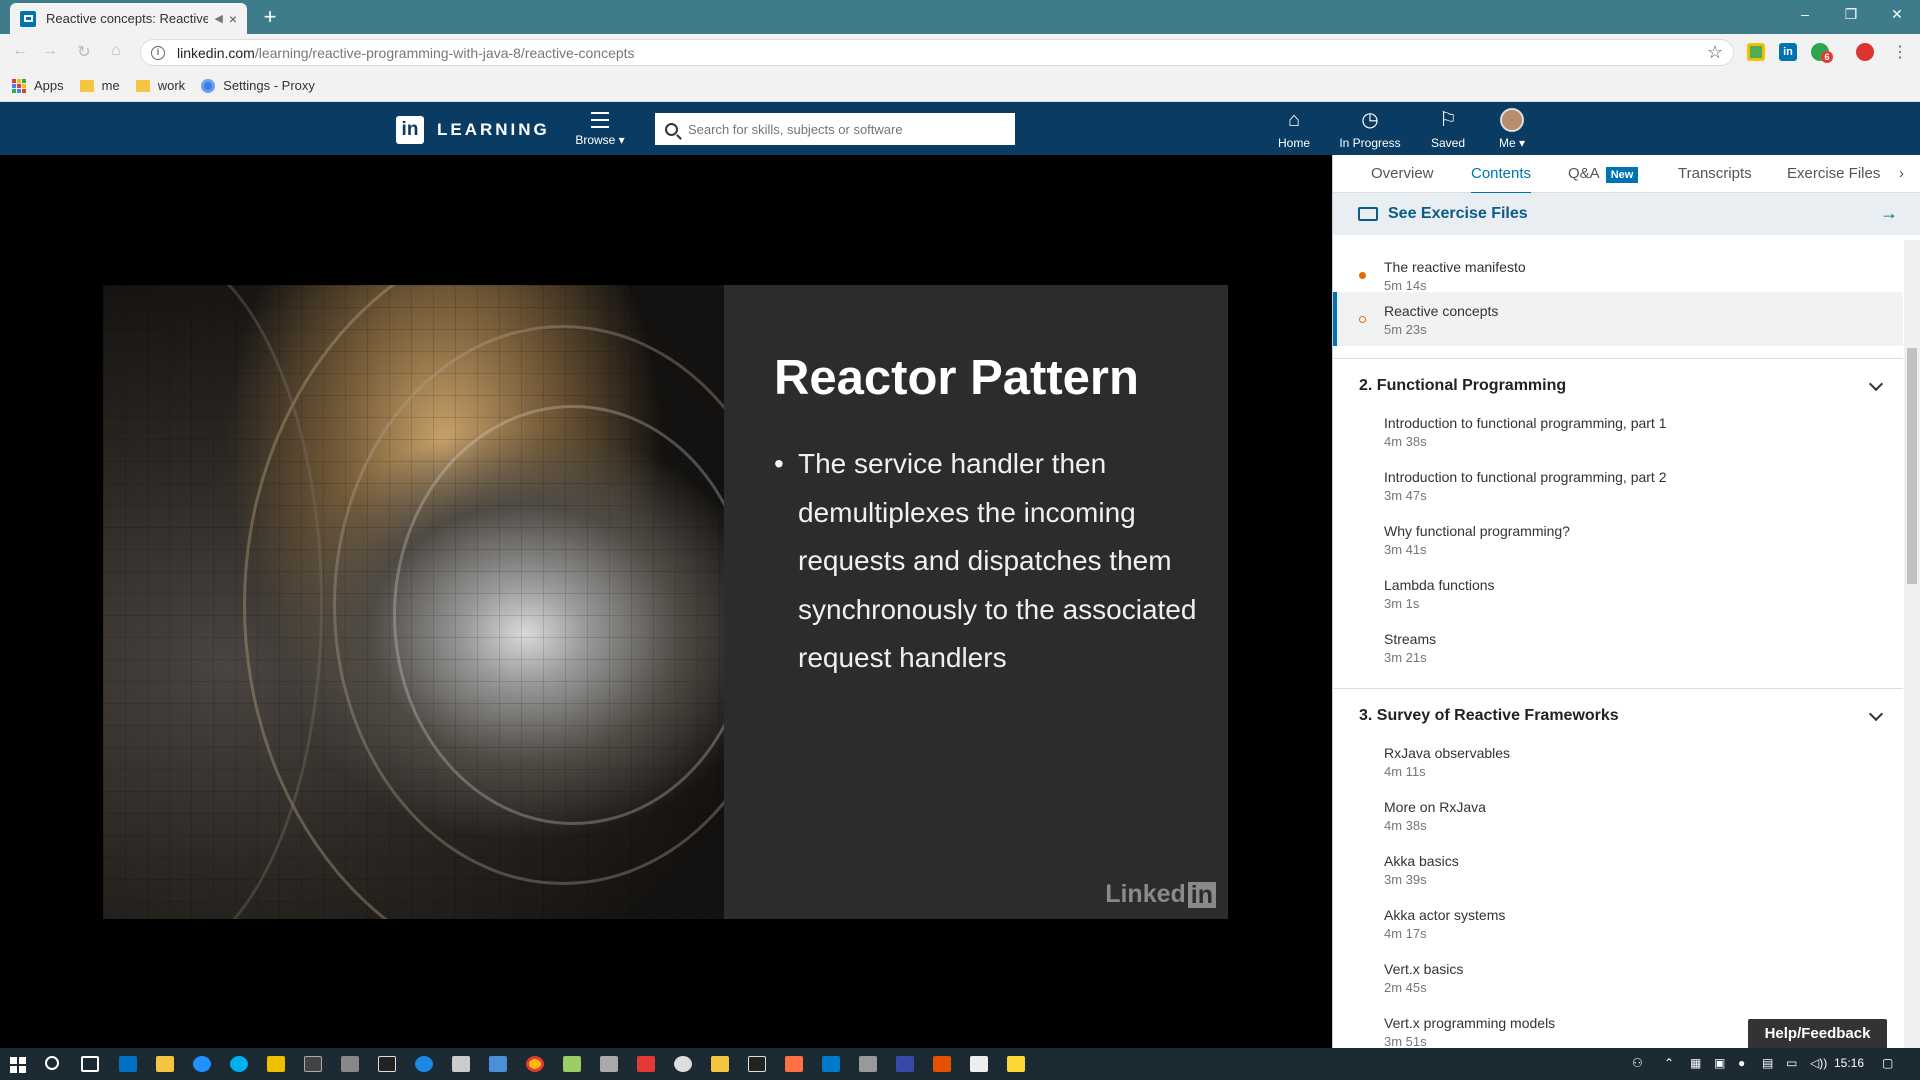 Image resolution: width=1920 pixels, height=1080 pixels. I want to click on profile-extension-icon, so click(1865, 52).